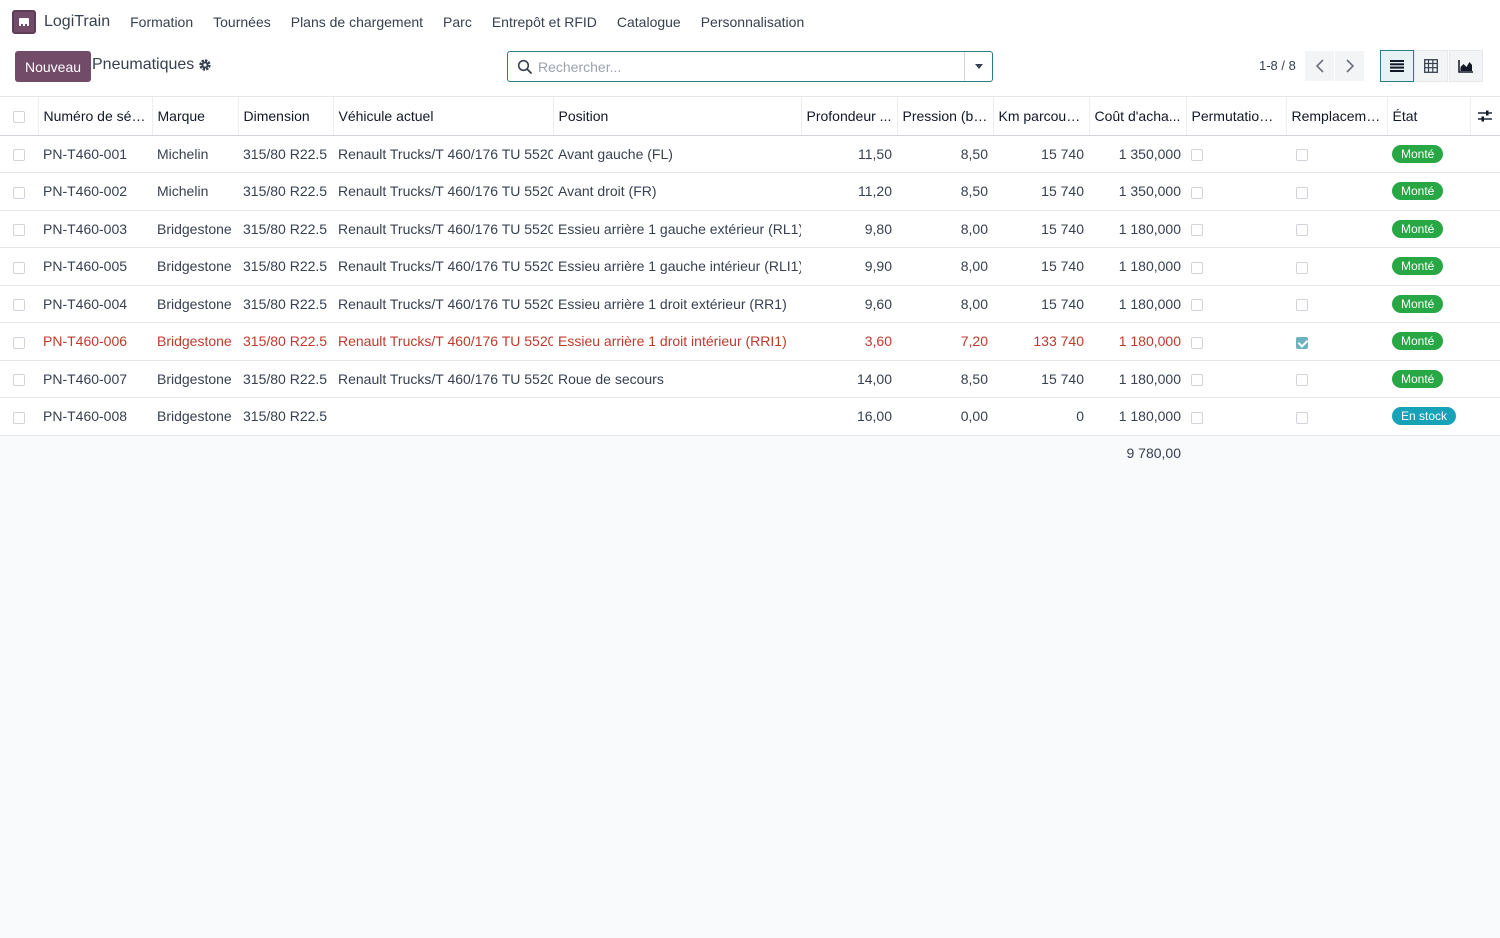  Describe the element at coordinates (677, 266) in the screenshot. I see `cell-position: Essieu arrière 1 gauche intérieur (RLI1)` at that location.